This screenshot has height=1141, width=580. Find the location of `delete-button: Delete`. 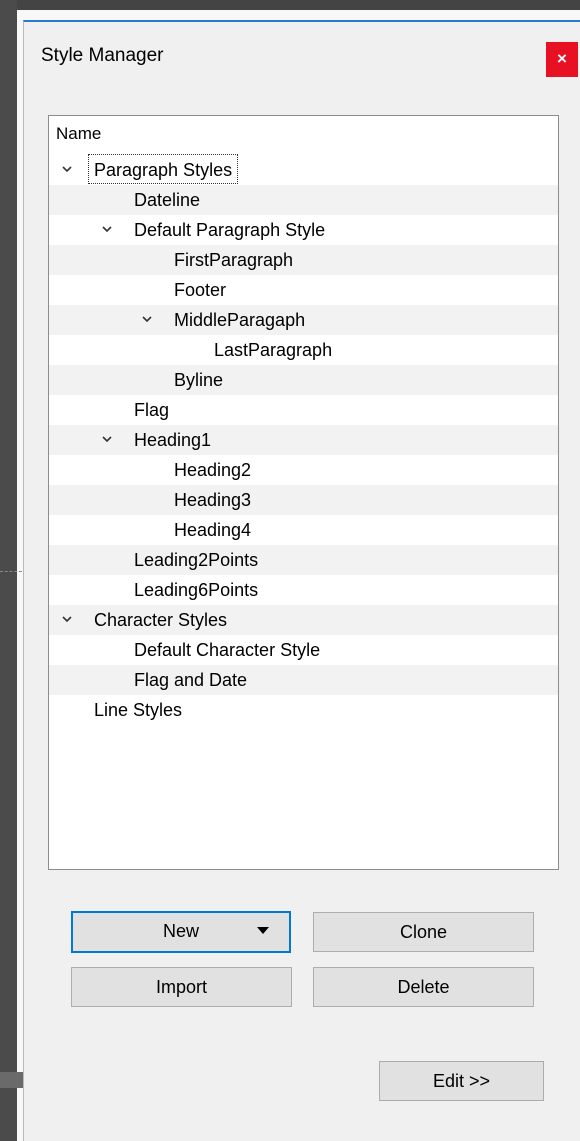

delete-button: Delete is located at coordinates (423, 987).